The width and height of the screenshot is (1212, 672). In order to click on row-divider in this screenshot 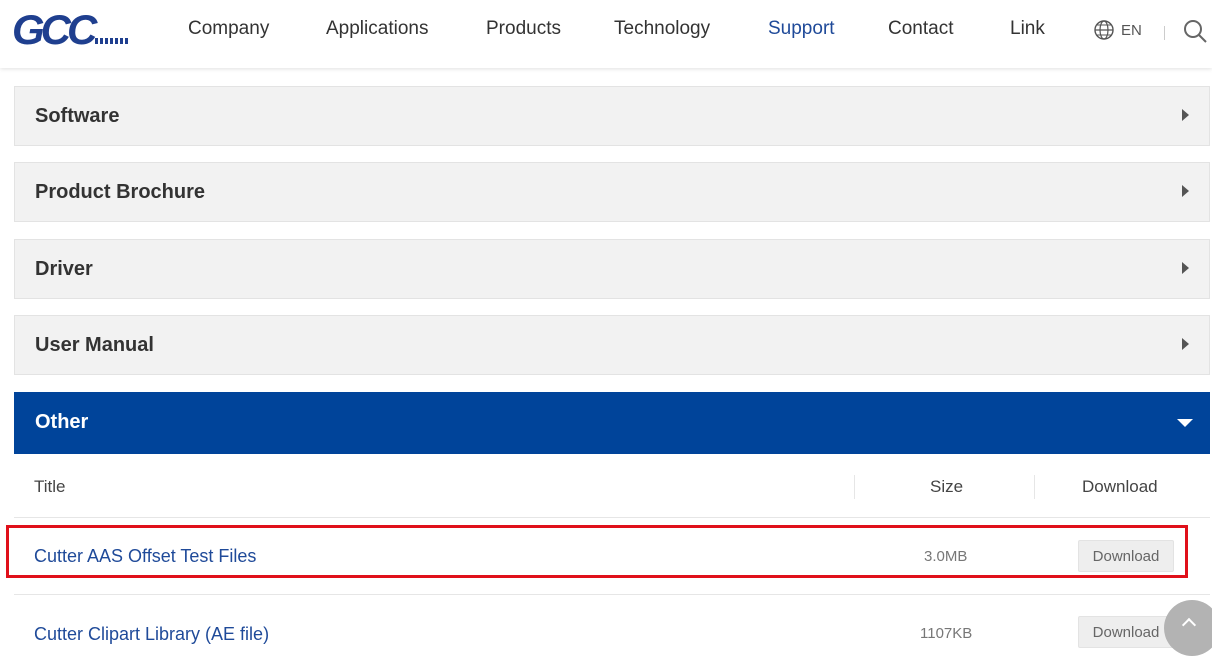, I will do `click(612, 594)`.